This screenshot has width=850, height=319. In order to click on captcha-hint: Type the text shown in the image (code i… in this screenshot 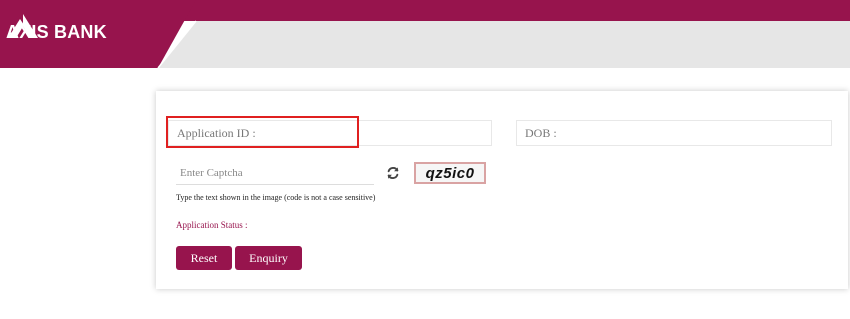, I will do `click(276, 197)`.